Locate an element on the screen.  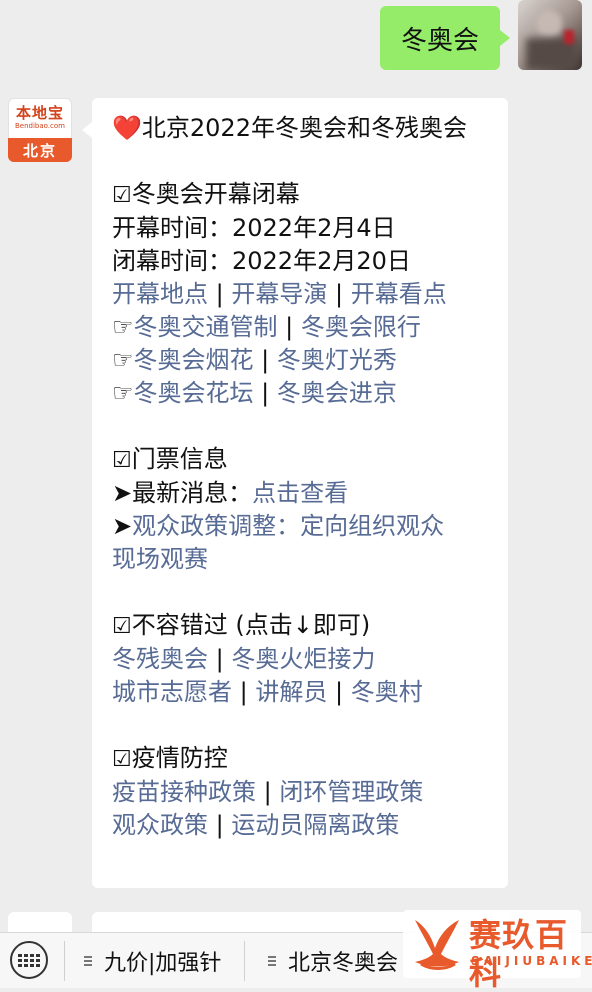
latest-news-row: ➤最新消息：点击查看 is located at coordinates (303, 493).